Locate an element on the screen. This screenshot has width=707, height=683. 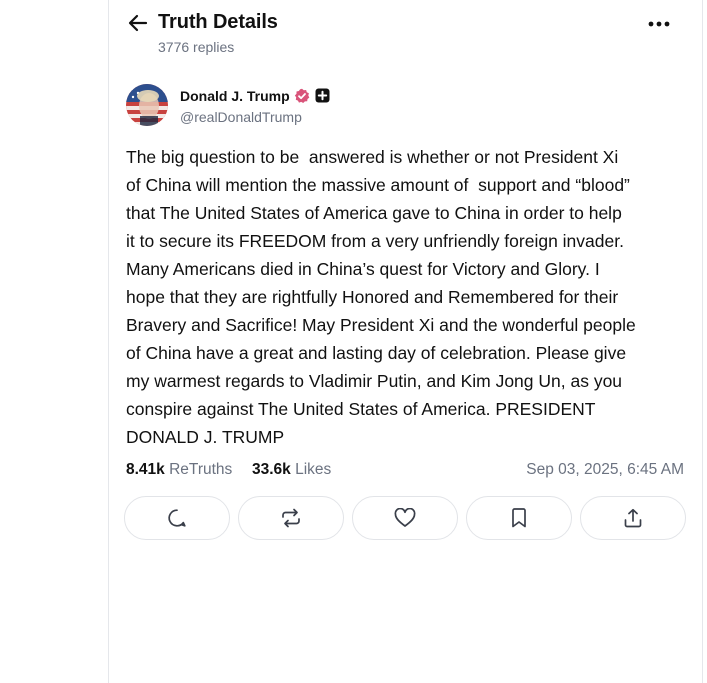
left-column-divider is located at coordinates (108, 341).